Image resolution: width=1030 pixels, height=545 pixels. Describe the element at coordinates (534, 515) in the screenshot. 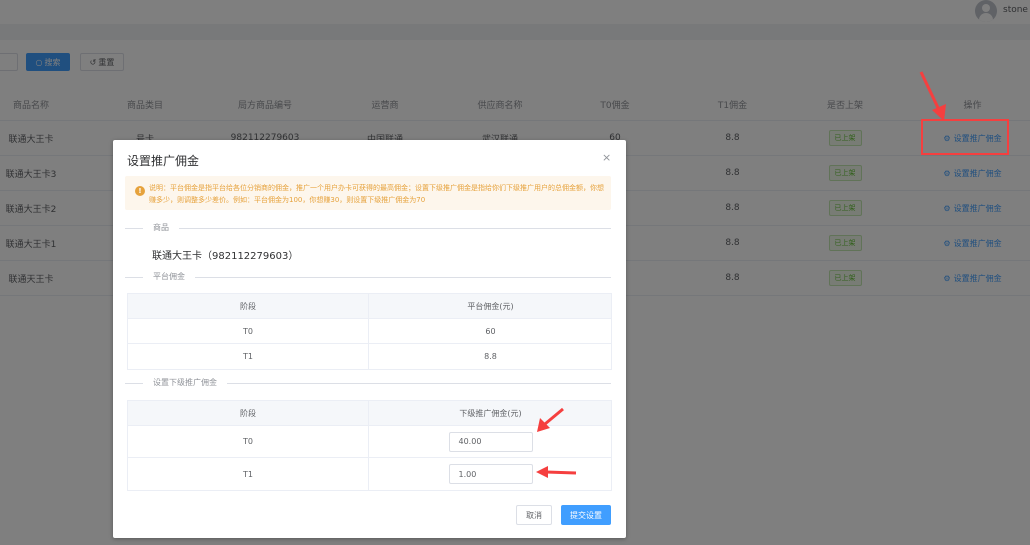

I see `cancel-button: 取消` at that location.